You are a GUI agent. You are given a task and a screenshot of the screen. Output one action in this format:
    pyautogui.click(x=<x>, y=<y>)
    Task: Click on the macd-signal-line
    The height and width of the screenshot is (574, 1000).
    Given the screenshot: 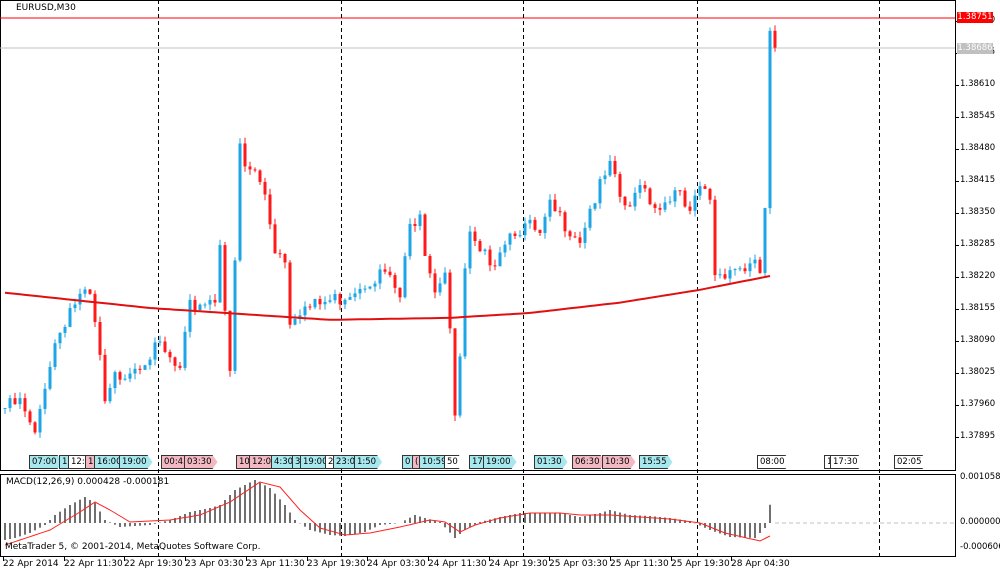 What is the action you would take?
    pyautogui.click(x=387, y=513)
    